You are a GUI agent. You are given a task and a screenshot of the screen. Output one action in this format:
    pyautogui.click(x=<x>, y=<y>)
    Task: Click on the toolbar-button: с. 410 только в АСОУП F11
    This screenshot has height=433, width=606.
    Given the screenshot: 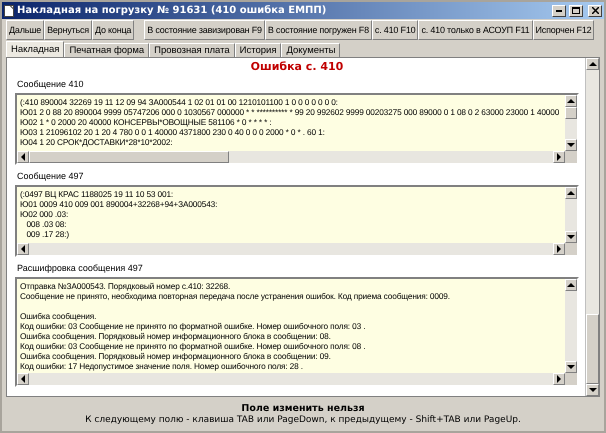 What is the action you would take?
    pyautogui.click(x=475, y=30)
    